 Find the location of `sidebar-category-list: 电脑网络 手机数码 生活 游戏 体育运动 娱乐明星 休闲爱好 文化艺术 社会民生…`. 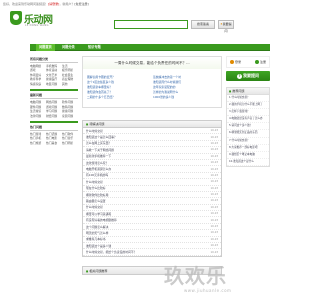

sidebar-category-list: 电脑网络 手机数码 生活 游戏 体育运动 娱乐明星 休闲爱好 文化艺术 社会民生… is located at coordinates (54, 75).